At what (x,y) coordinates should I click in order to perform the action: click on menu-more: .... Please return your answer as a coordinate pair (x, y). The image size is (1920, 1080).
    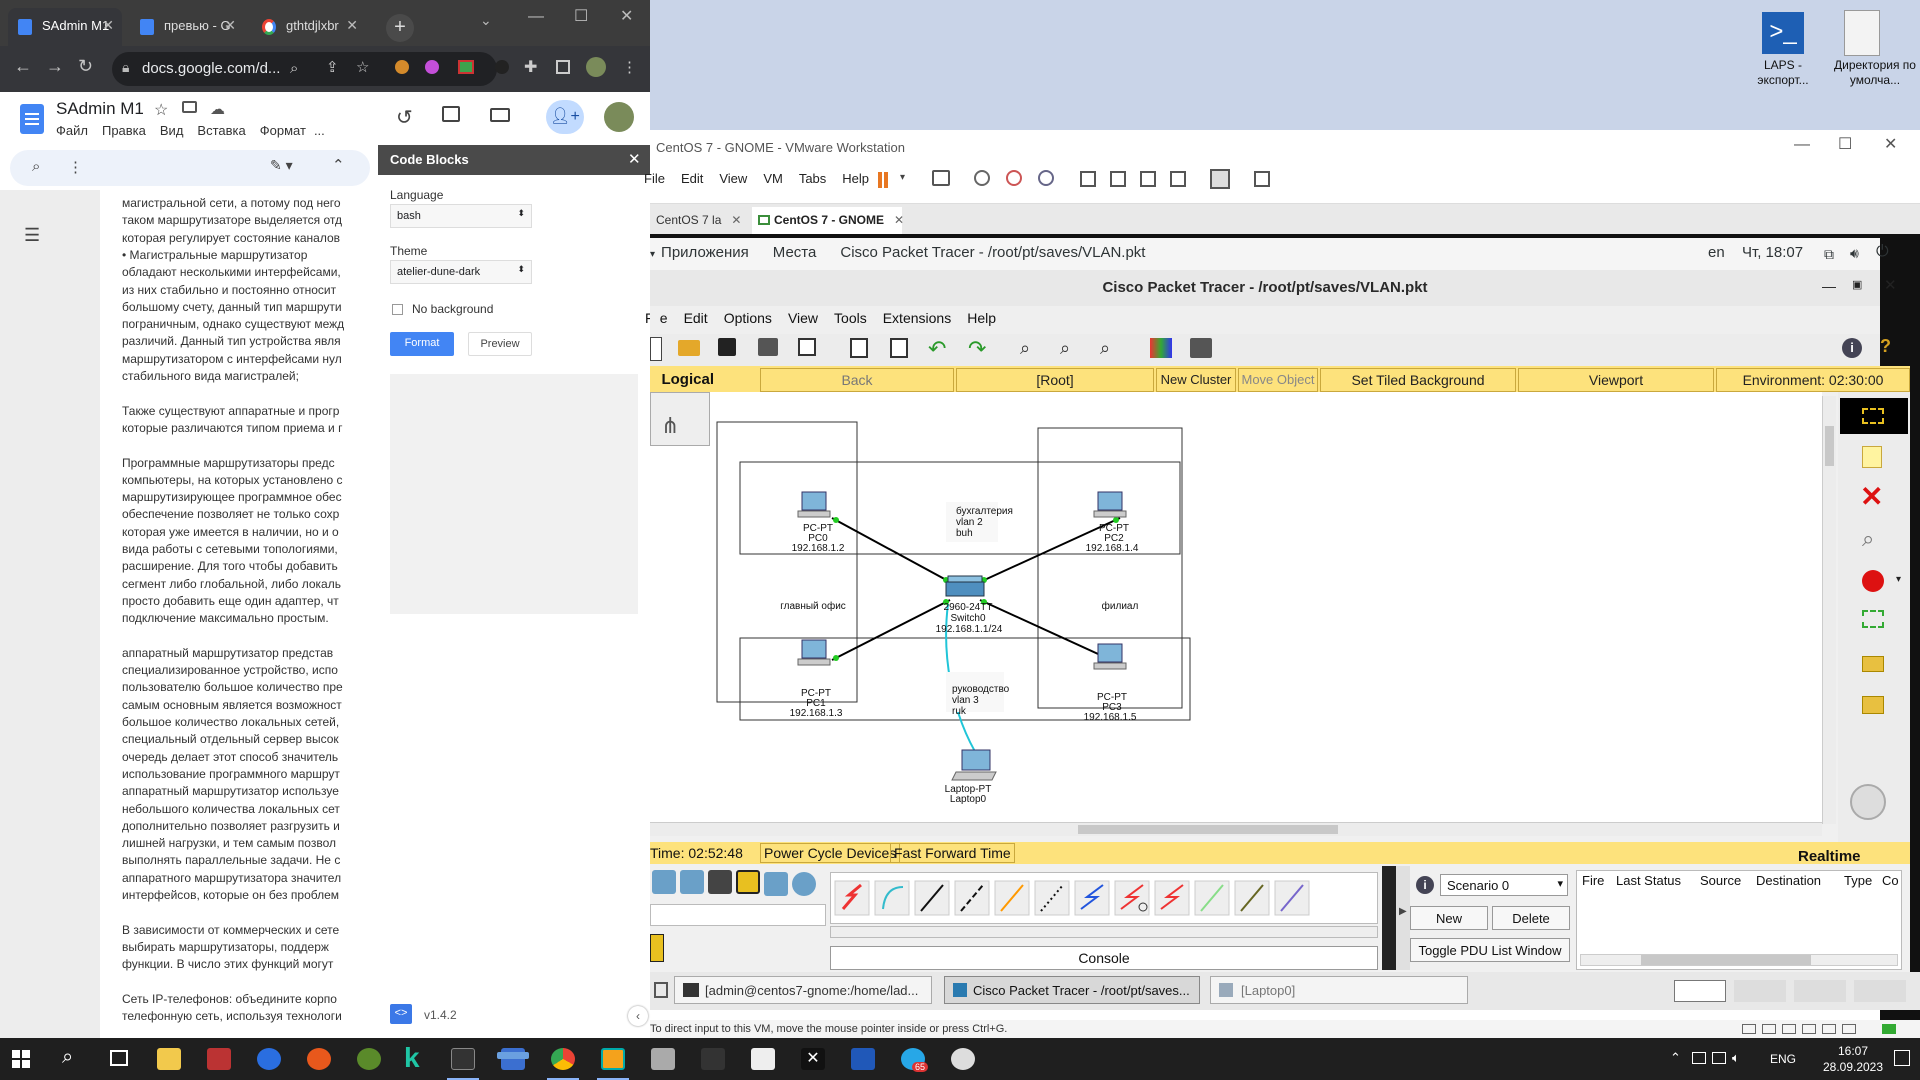
    Looking at the image, I should click on (319, 130).